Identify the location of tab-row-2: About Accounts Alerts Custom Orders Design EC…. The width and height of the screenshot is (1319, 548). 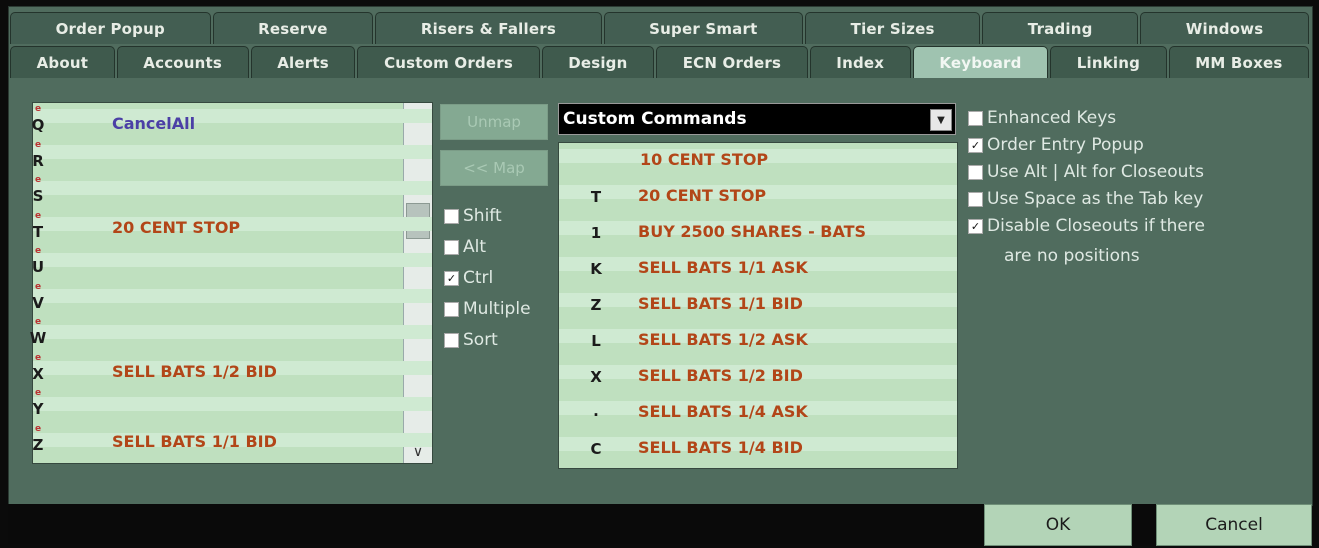
(660, 62).